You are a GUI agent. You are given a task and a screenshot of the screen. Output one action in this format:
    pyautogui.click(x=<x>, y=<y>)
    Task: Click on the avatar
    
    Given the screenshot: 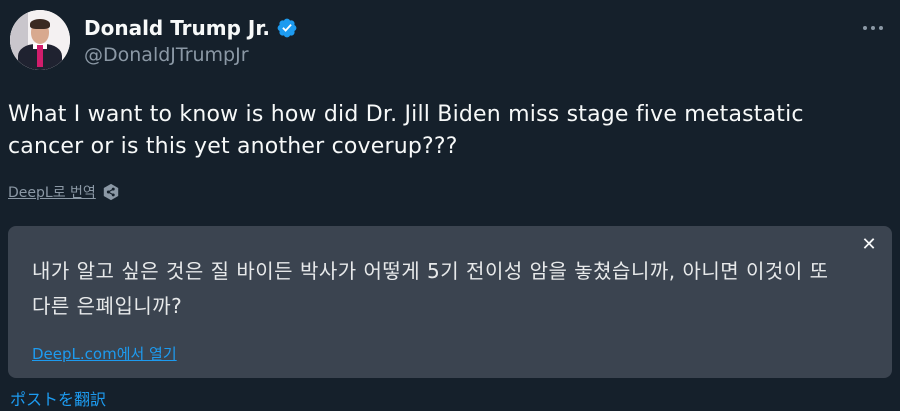 What is the action you would take?
    pyautogui.click(x=40, y=40)
    